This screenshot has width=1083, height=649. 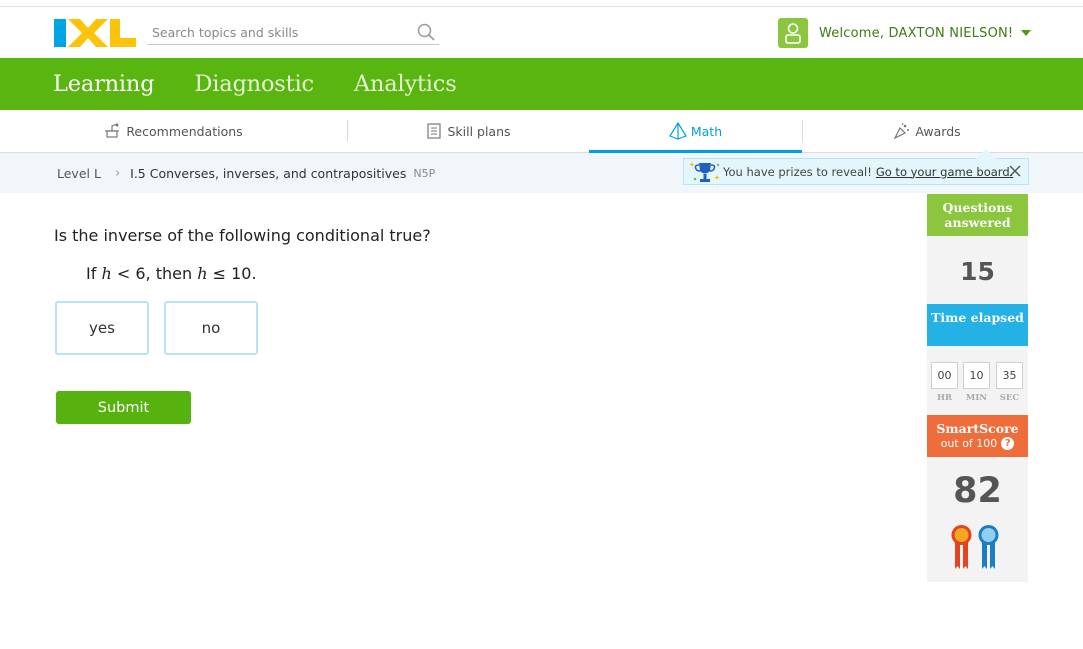 I want to click on smartscore-subtitle: out of 100 ?, so click(x=977, y=443).